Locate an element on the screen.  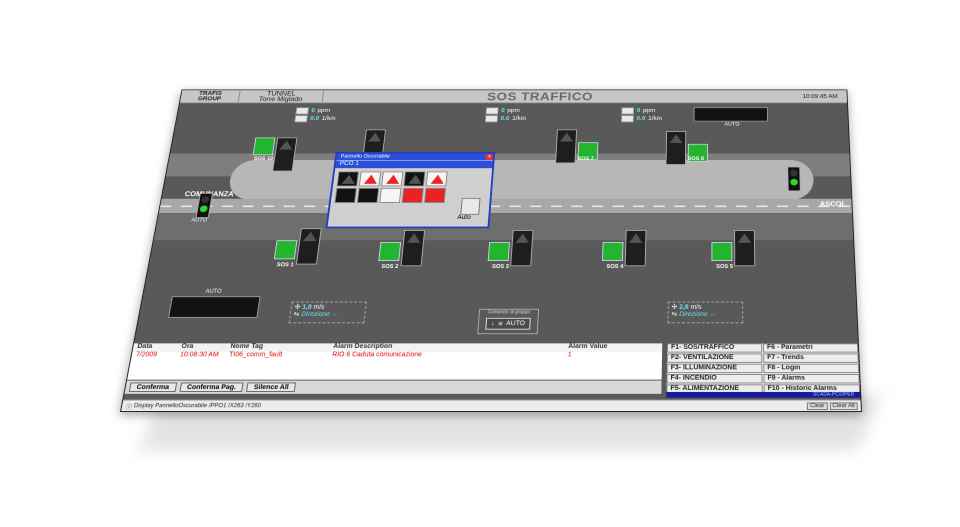
lane-divider is located at coordinates (506, 206).